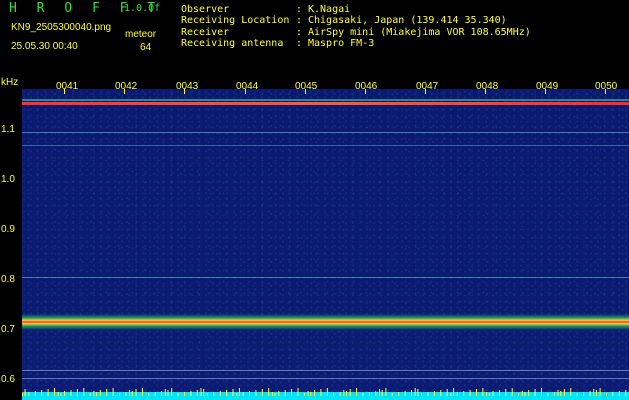  What do you see at coordinates (325, 103) in the screenshot?
I see `strong-signal-band` at bounding box center [325, 103].